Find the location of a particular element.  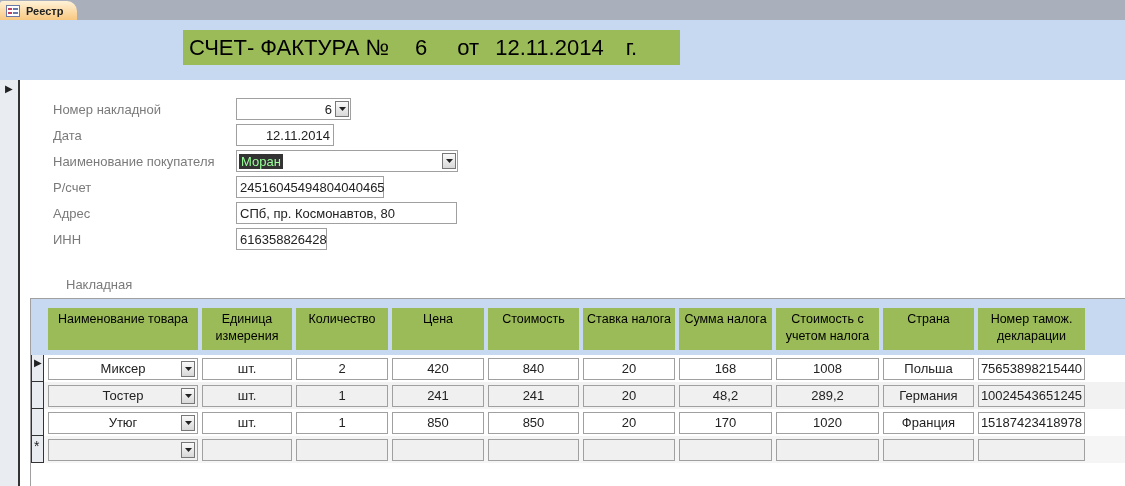

table-cell: 168 is located at coordinates (725, 368).